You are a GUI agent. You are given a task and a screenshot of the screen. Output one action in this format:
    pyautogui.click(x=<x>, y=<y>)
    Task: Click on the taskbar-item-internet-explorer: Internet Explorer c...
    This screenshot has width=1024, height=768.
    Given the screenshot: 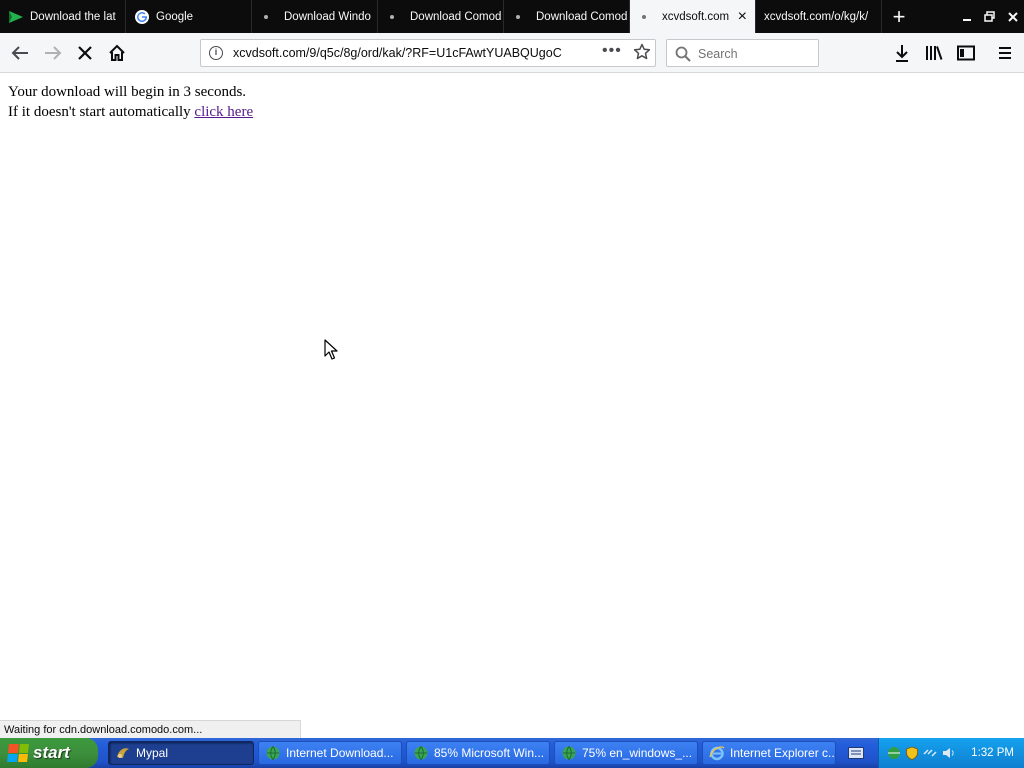 What is the action you would take?
    pyautogui.click(x=769, y=753)
    